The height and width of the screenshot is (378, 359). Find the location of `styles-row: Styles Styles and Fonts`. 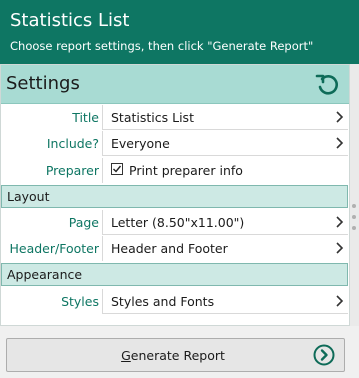

styles-row: Styles Styles and Fonts is located at coordinates (175, 302).